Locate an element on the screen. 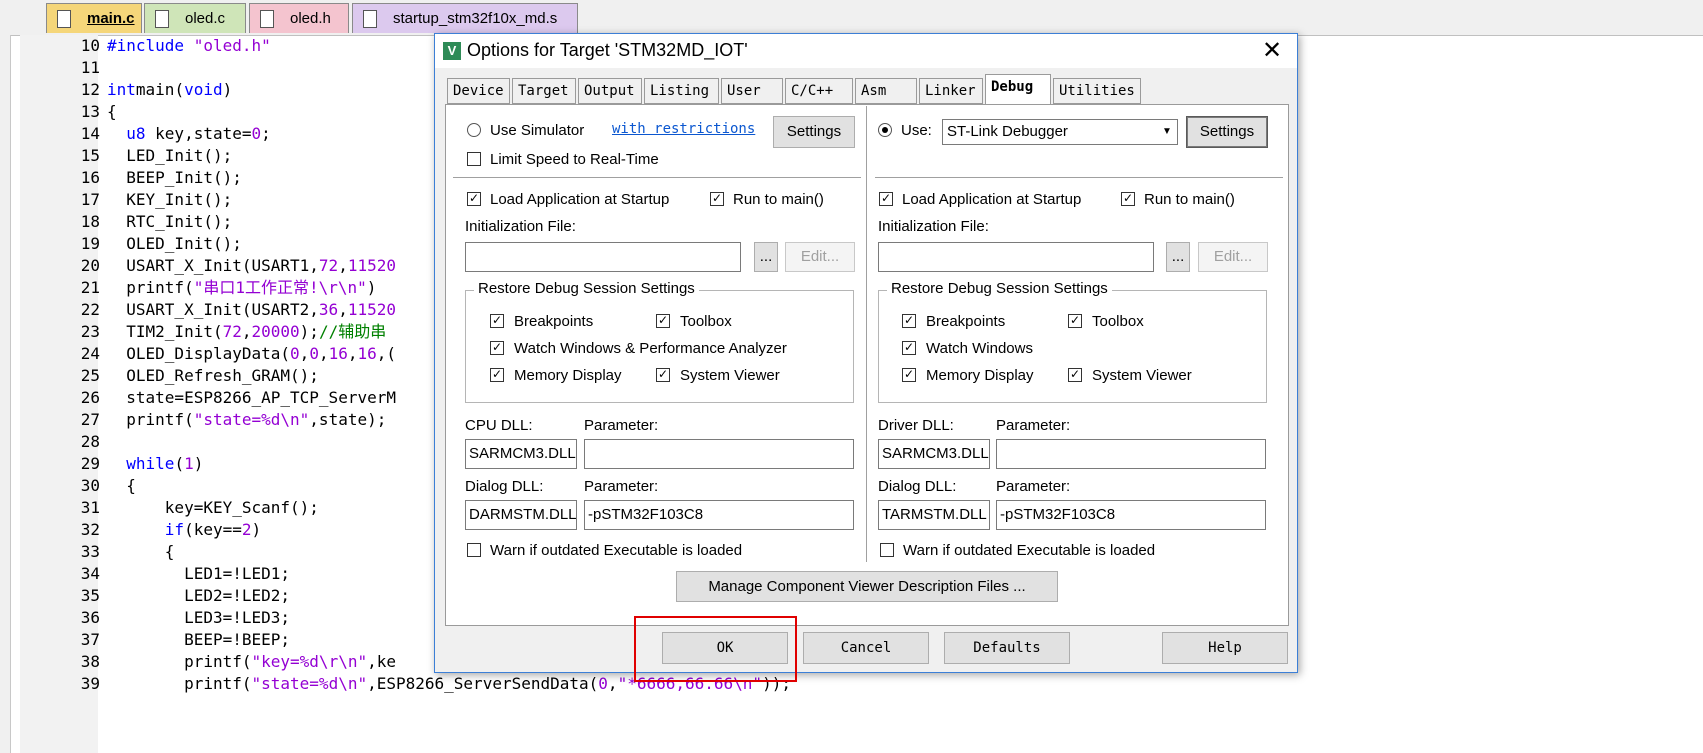 The image size is (1703, 753). init-file-input-right is located at coordinates (1016, 257).